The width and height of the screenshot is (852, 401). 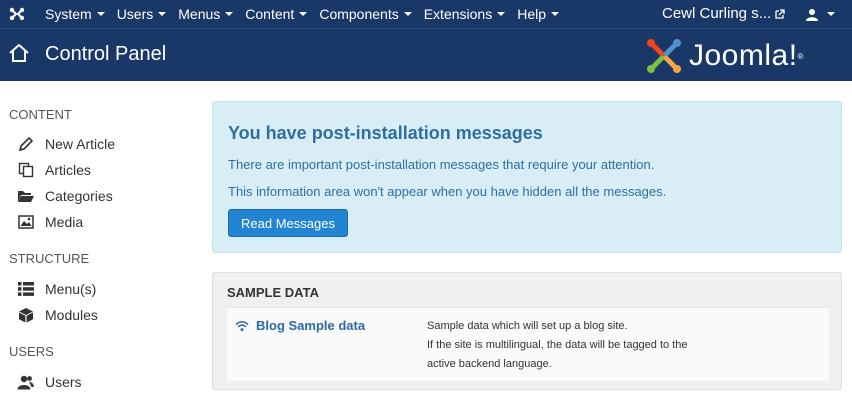 What do you see at coordinates (743, 55) in the screenshot?
I see `logo-text: Joomla!` at bounding box center [743, 55].